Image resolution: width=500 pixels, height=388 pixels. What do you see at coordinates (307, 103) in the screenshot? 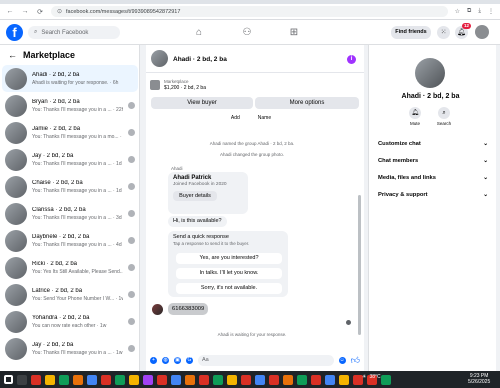
I see `more-options-button: More options` at bounding box center [307, 103].